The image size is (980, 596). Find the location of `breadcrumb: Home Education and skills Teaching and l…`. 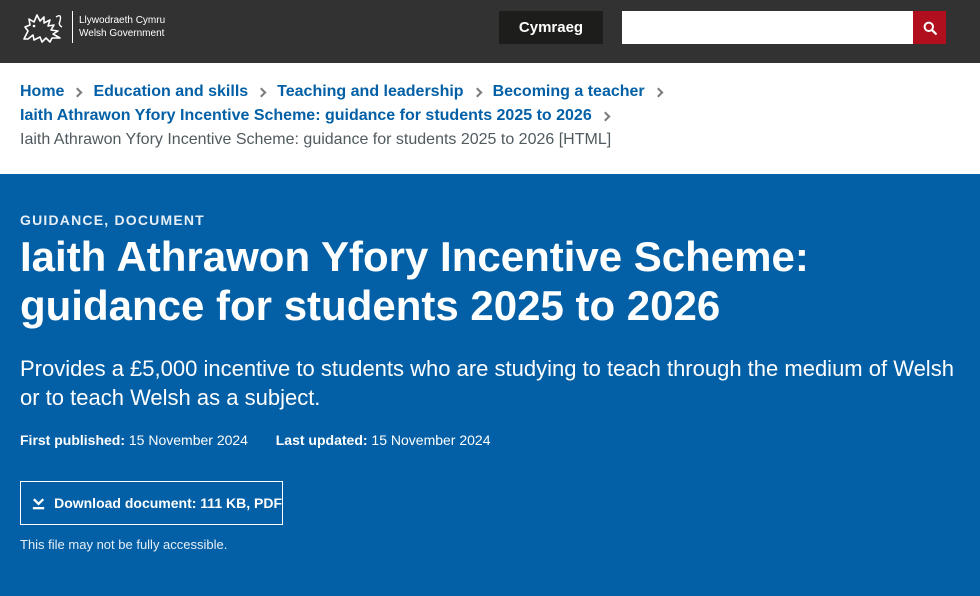

breadcrumb: Home Education and skills Teaching and l… is located at coordinates (490, 116).